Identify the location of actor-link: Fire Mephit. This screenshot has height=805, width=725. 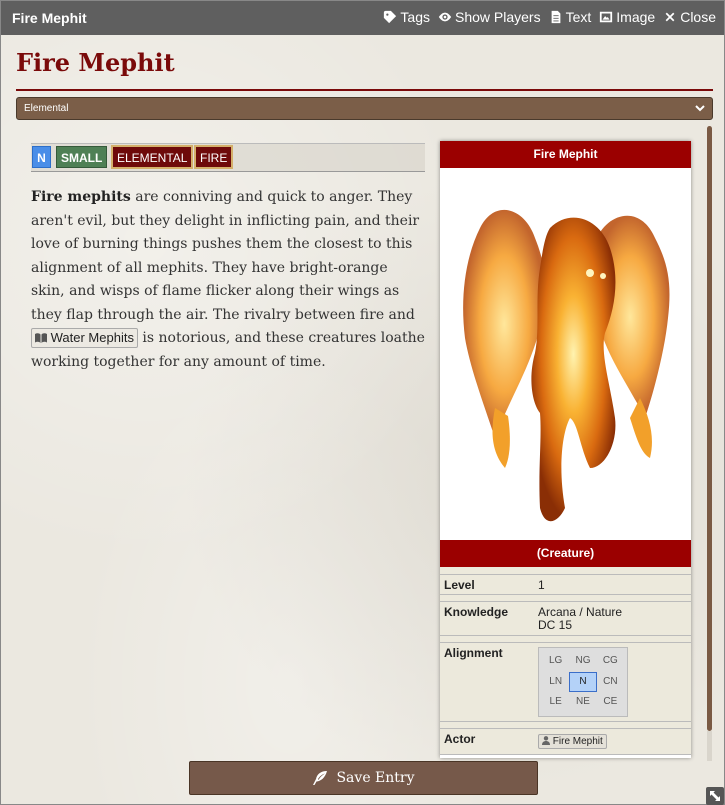
(572, 741).